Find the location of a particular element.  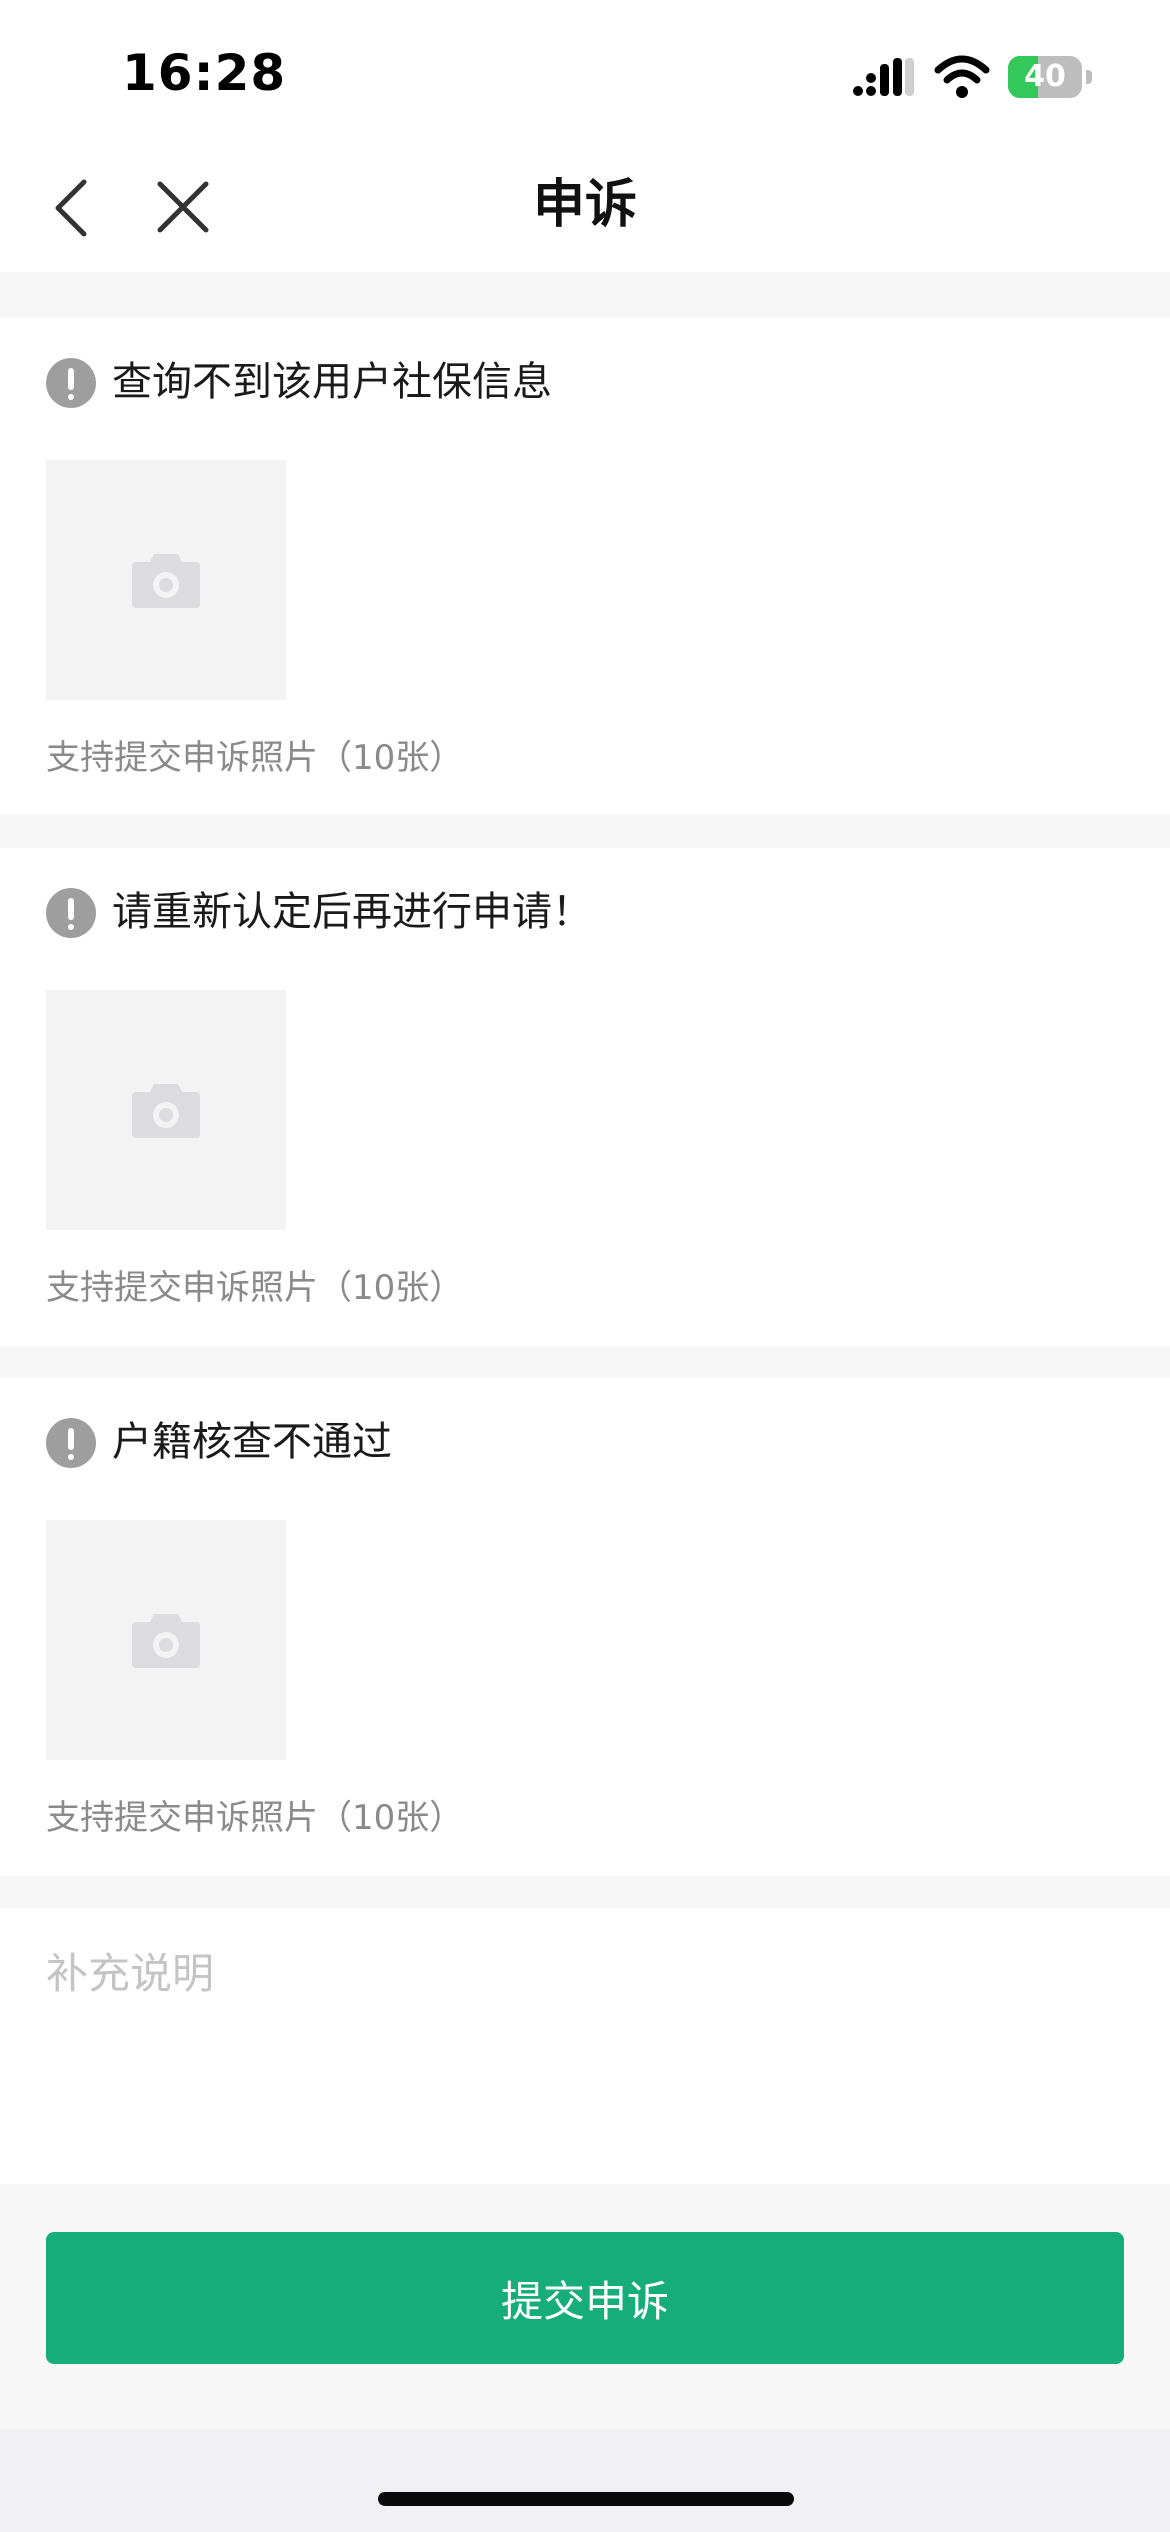

home-indicator is located at coordinates (586, 2499).